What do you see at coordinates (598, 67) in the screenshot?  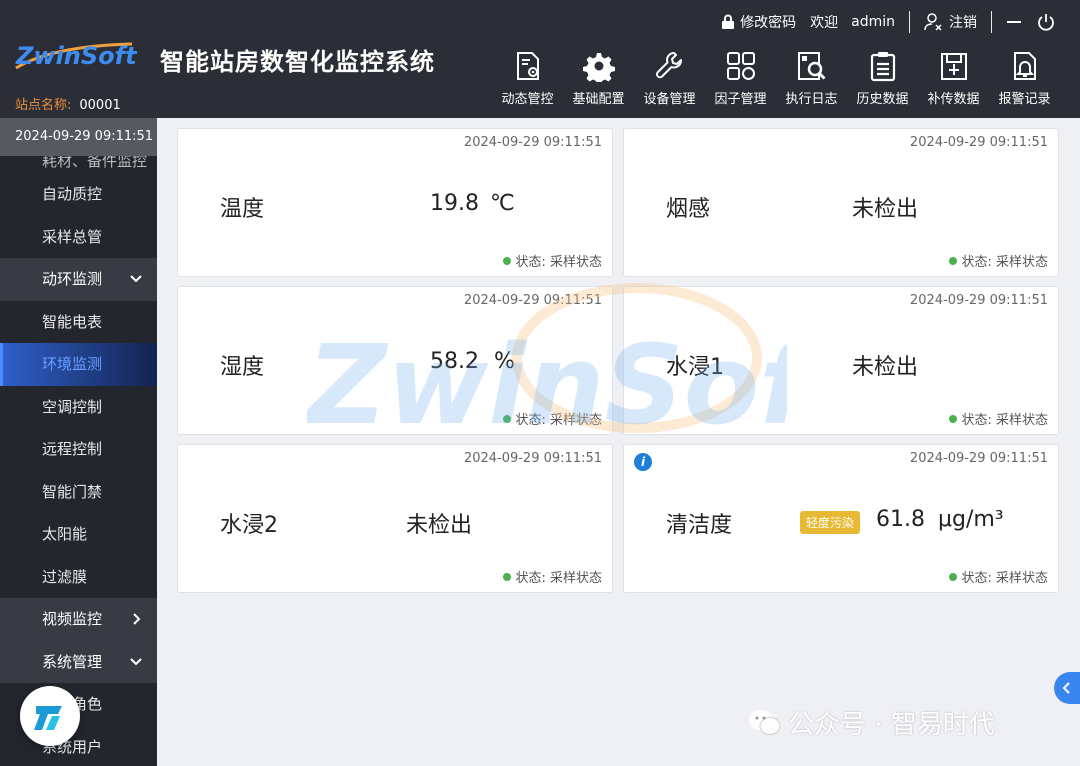 I see `gear-icon` at bounding box center [598, 67].